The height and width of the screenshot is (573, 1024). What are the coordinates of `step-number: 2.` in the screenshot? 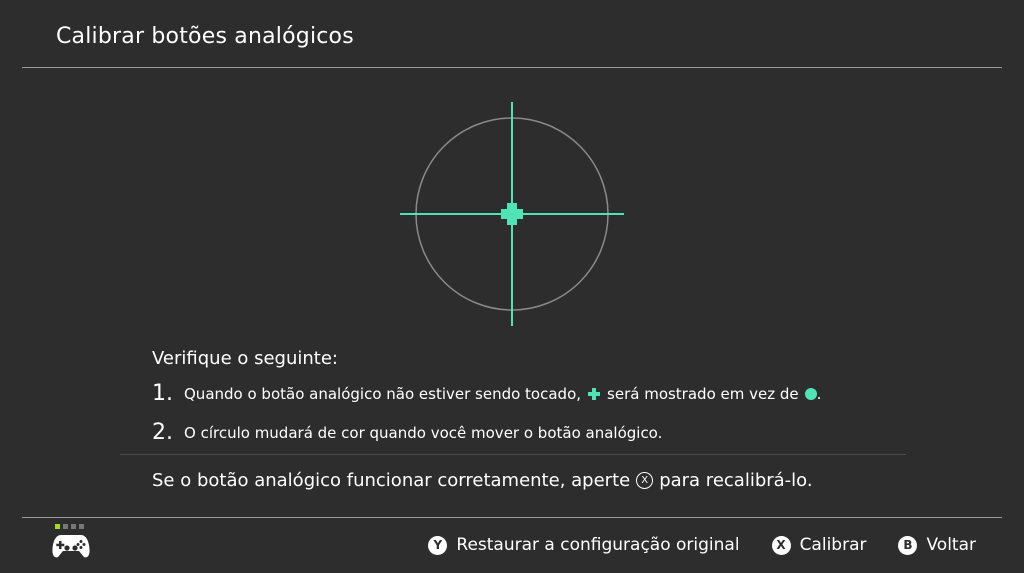 It's located at (162, 432).